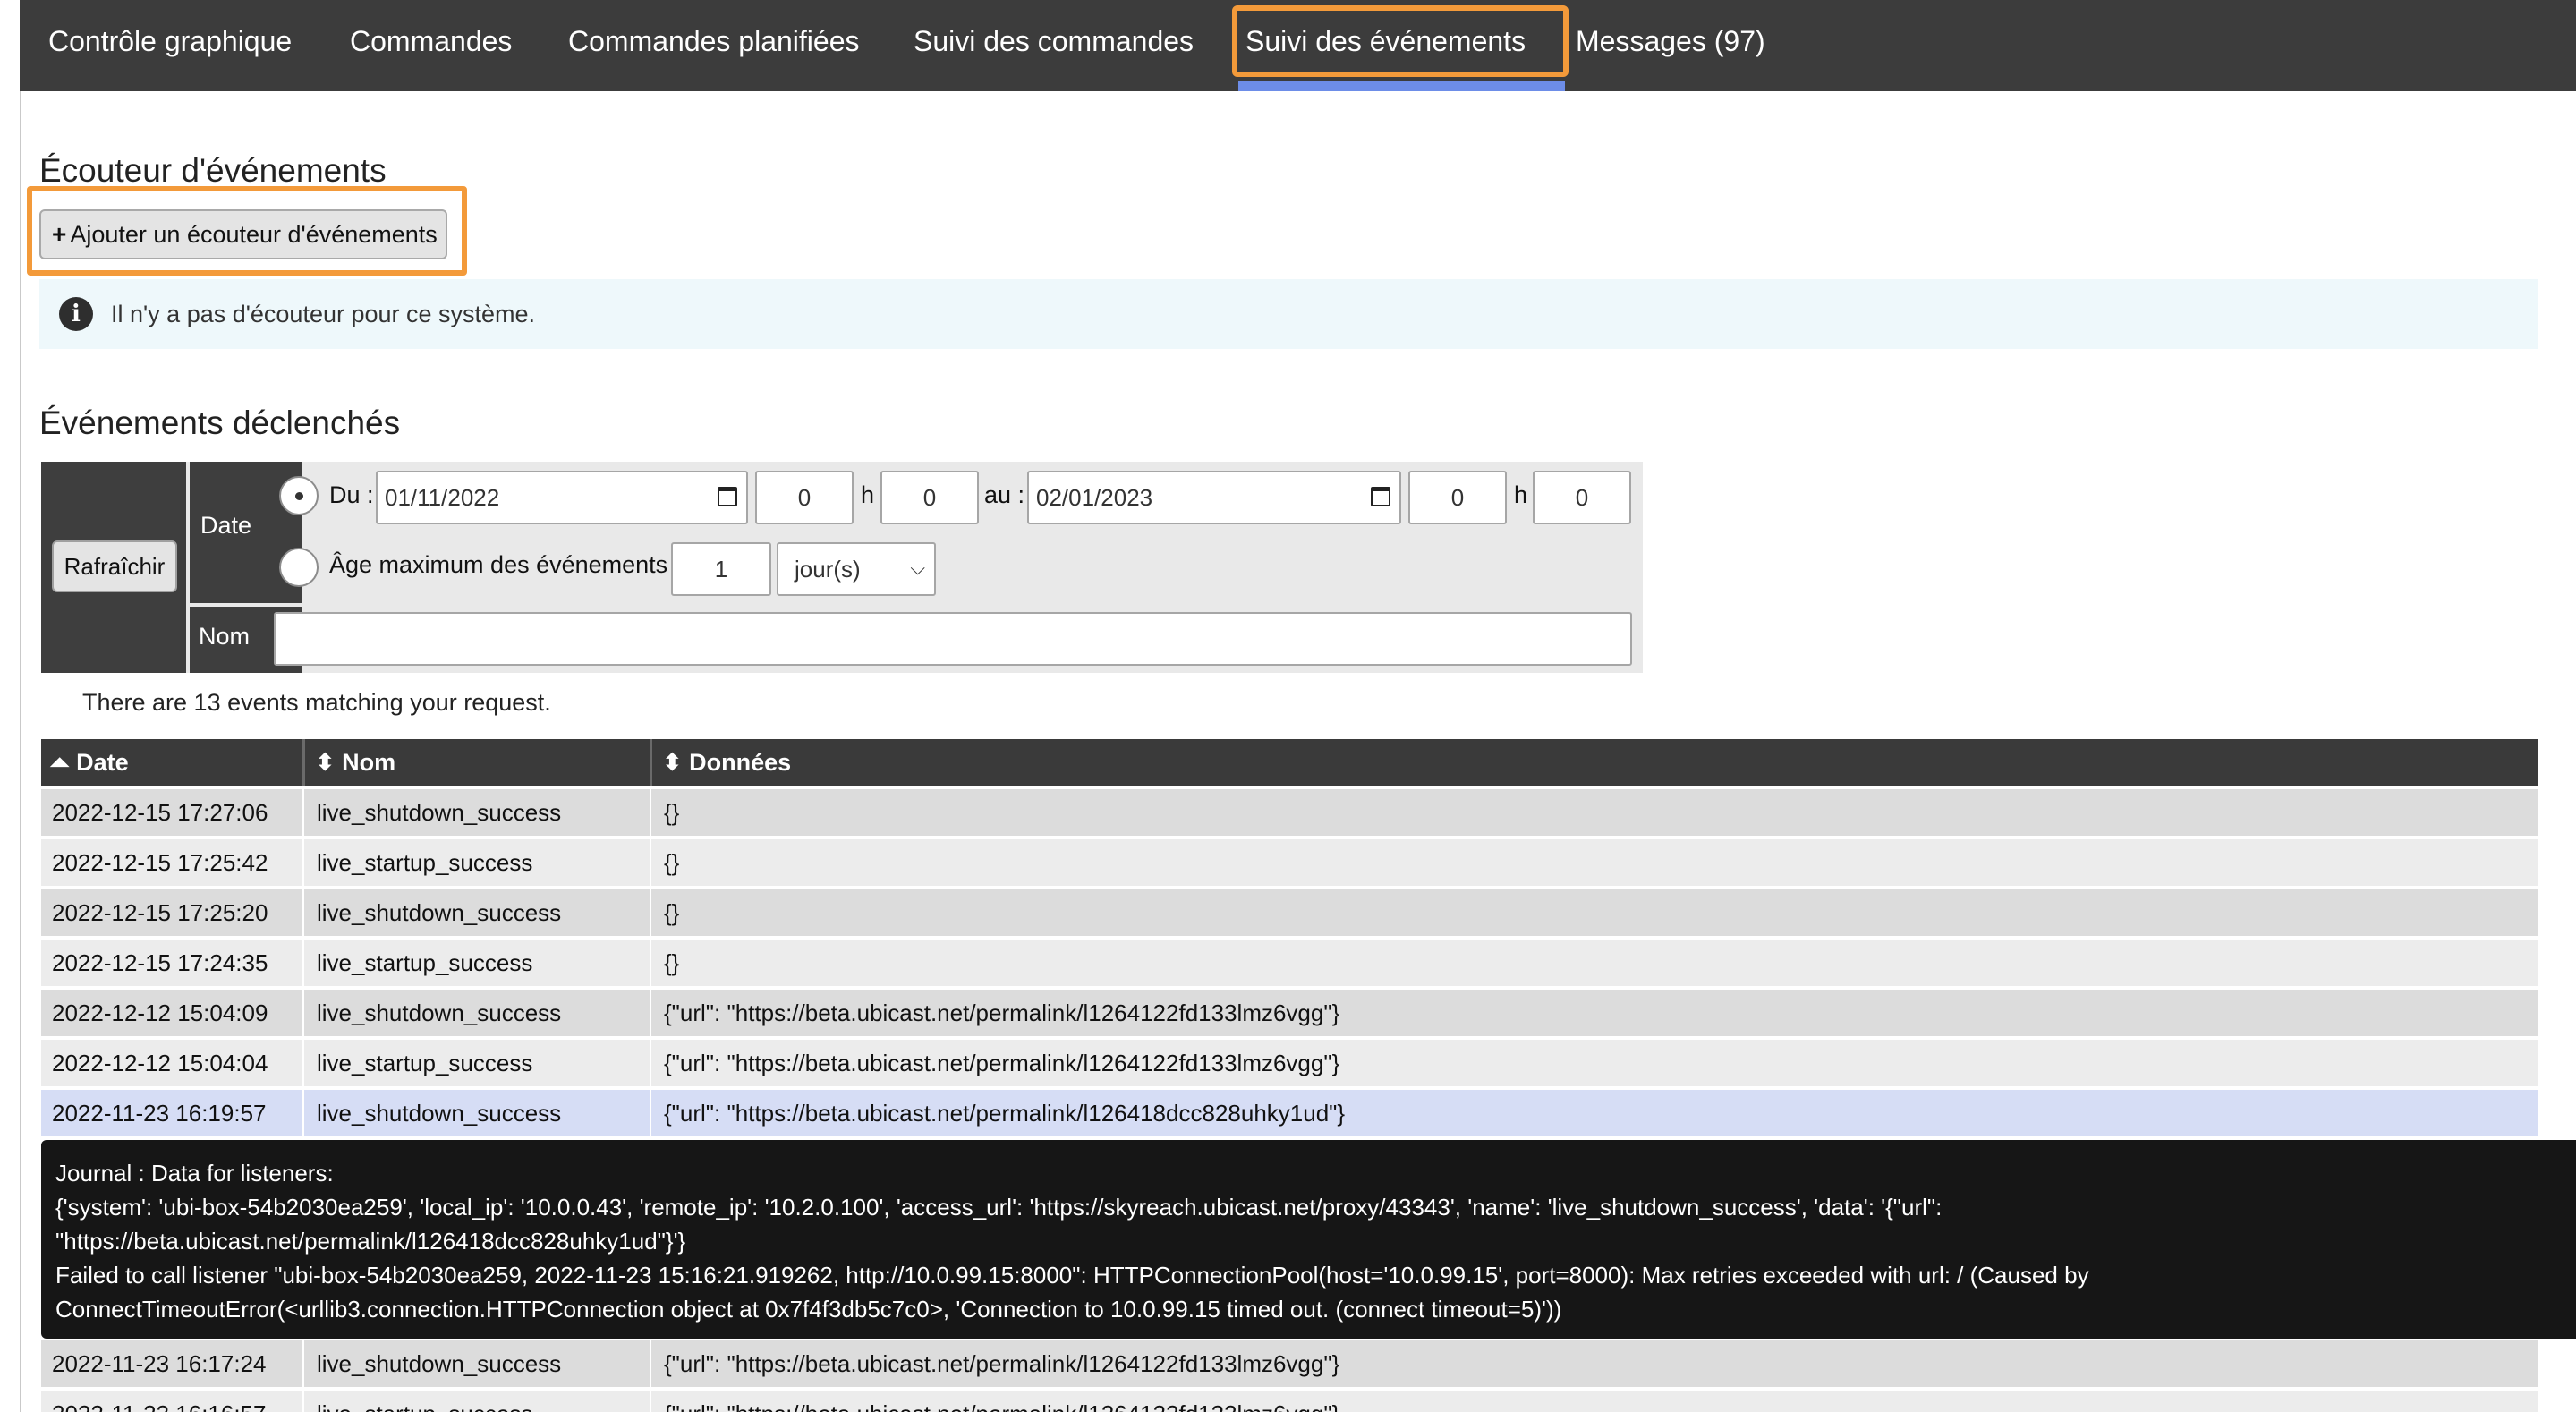 The width and height of the screenshot is (2576, 1412). What do you see at coordinates (159, 1113) in the screenshot?
I see `row-date: 2022-11-23 16:19:57` at bounding box center [159, 1113].